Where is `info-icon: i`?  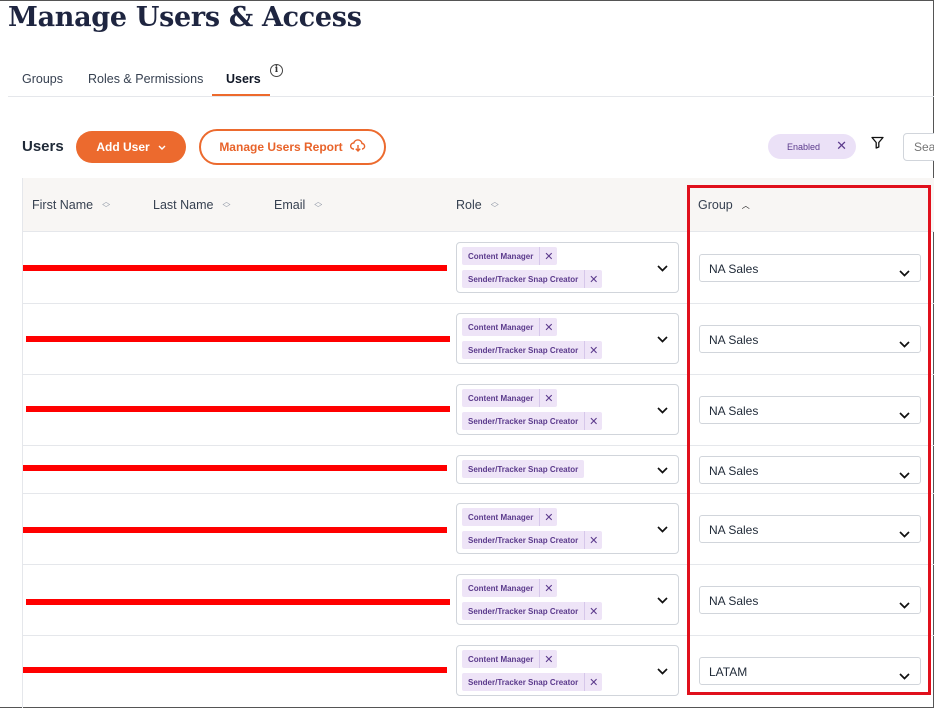 info-icon: i is located at coordinates (276, 70).